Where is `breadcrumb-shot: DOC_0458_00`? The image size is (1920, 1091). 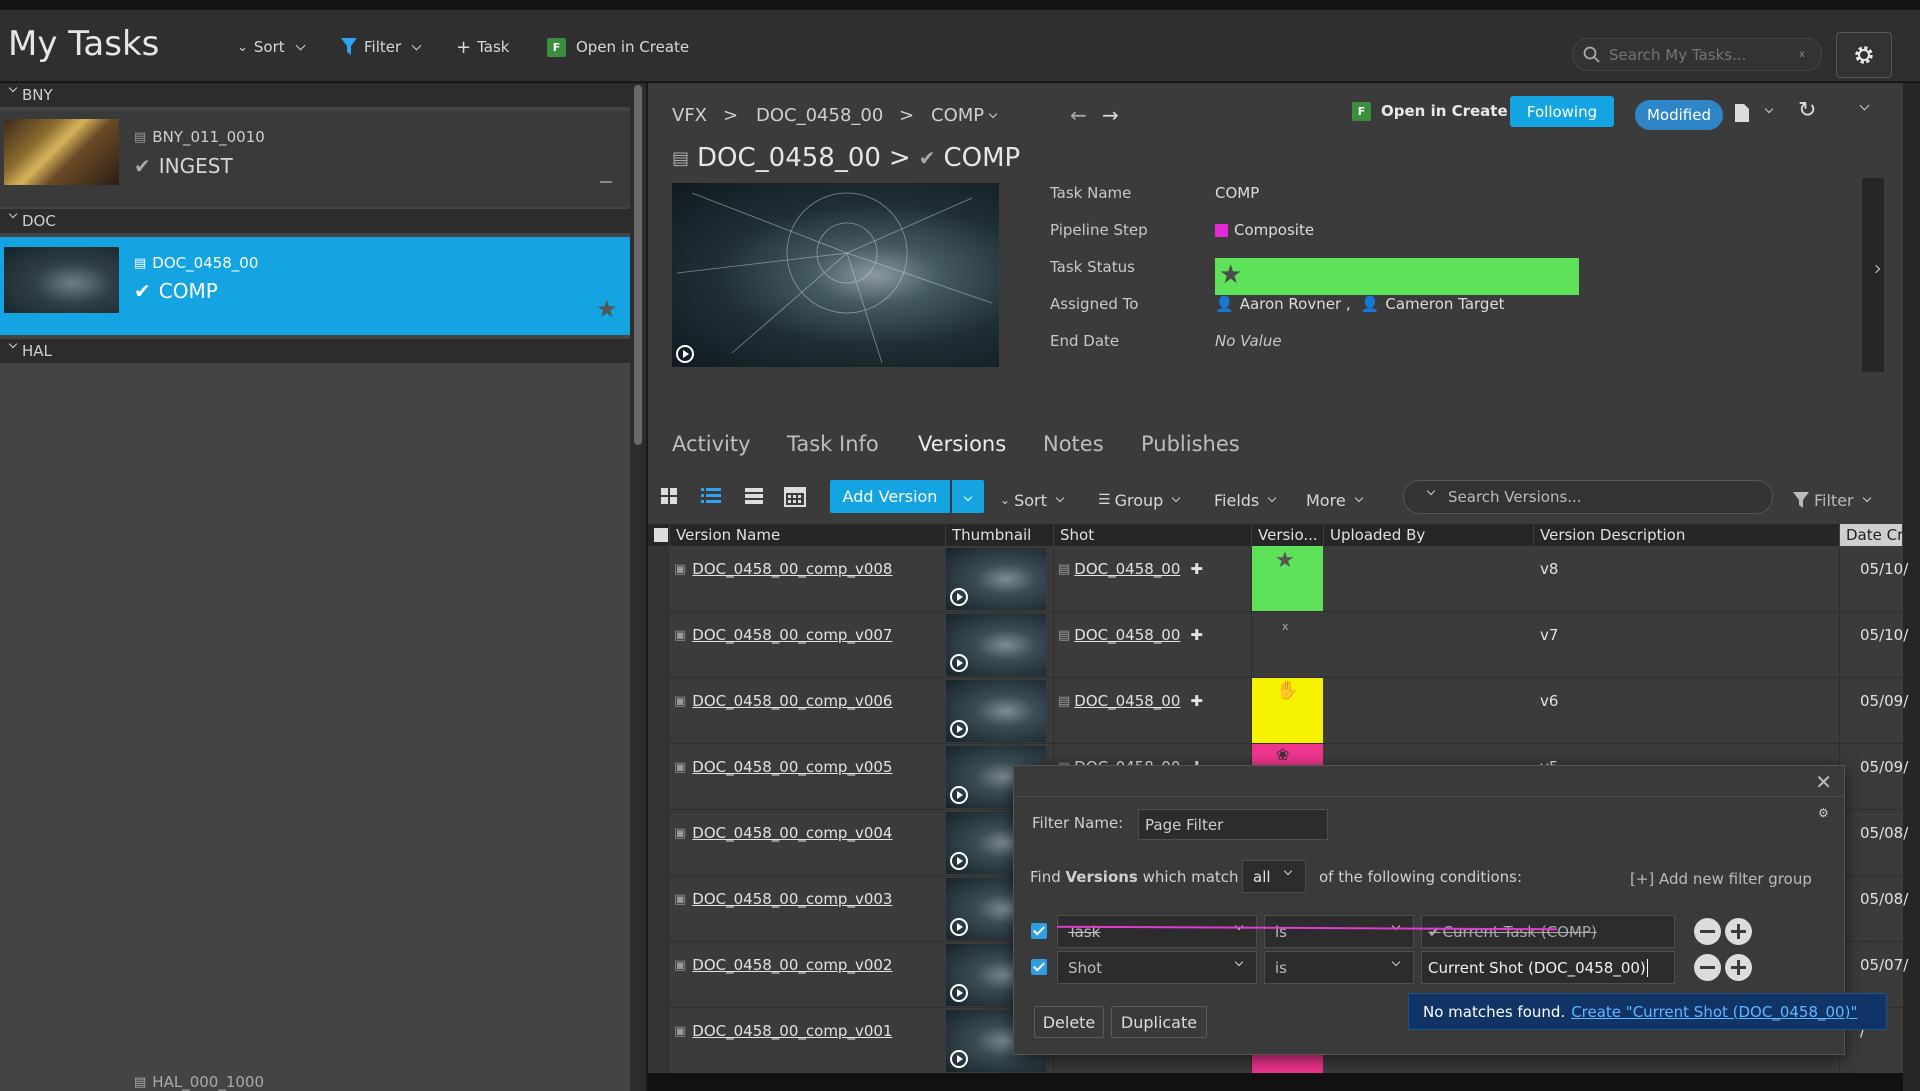 breadcrumb-shot: DOC_0458_00 is located at coordinates (819, 115).